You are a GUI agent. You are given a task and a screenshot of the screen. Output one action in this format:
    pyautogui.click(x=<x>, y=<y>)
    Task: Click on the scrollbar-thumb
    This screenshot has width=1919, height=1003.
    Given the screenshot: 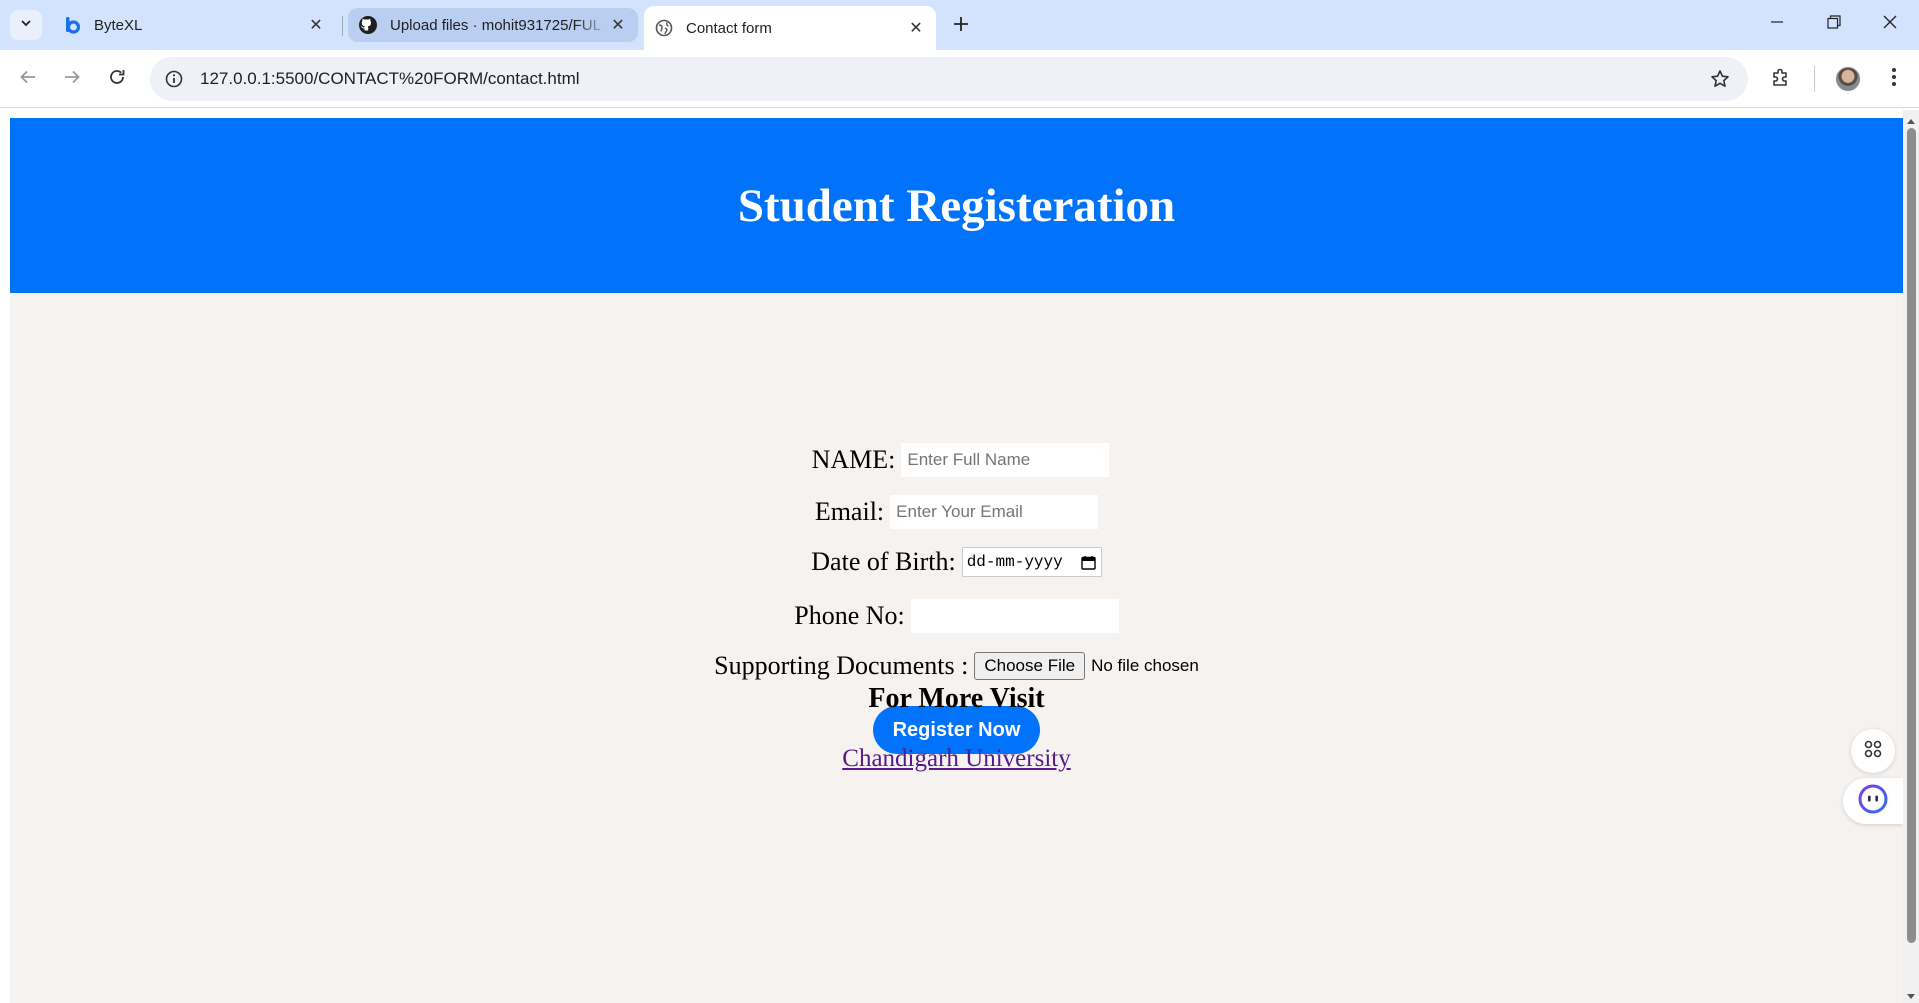 What is the action you would take?
    pyautogui.click(x=1911, y=535)
    